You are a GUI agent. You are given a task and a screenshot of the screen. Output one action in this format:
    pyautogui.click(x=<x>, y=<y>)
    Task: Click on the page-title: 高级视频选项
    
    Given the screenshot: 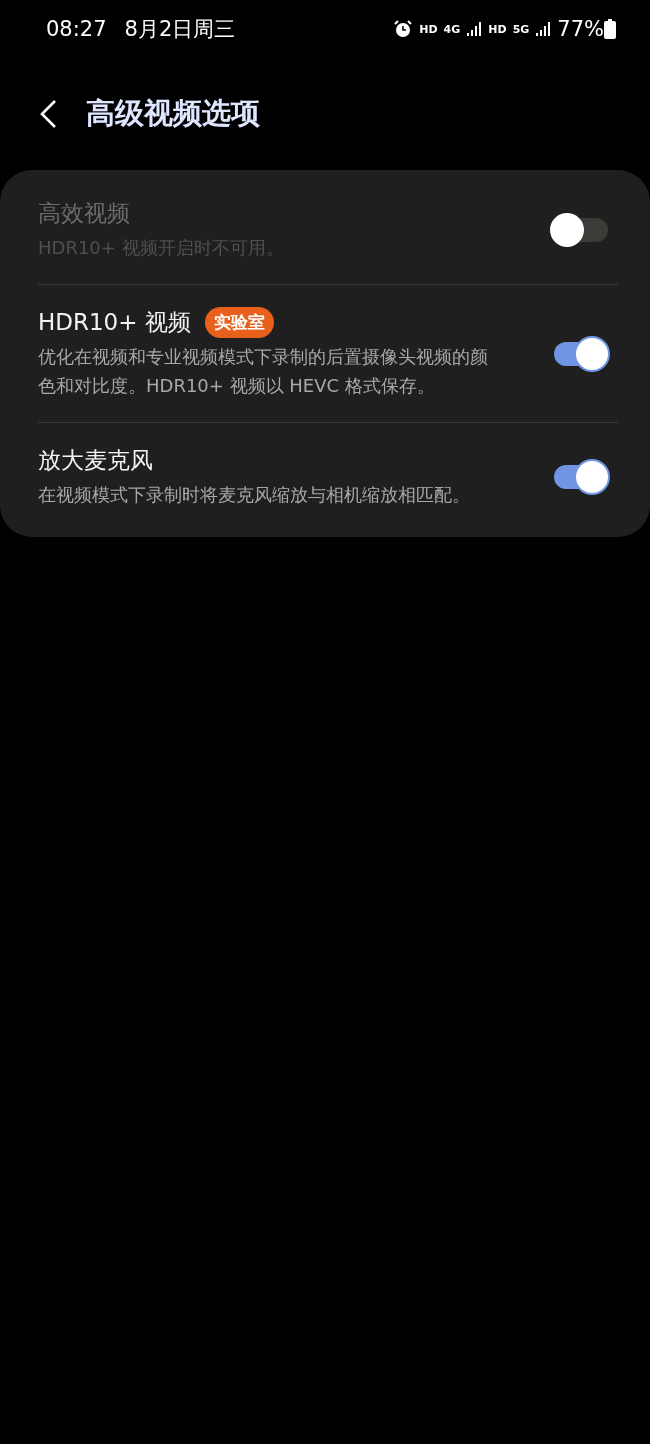 What is the action you would take?
    pyautogui.click(x=173, y=113)
    